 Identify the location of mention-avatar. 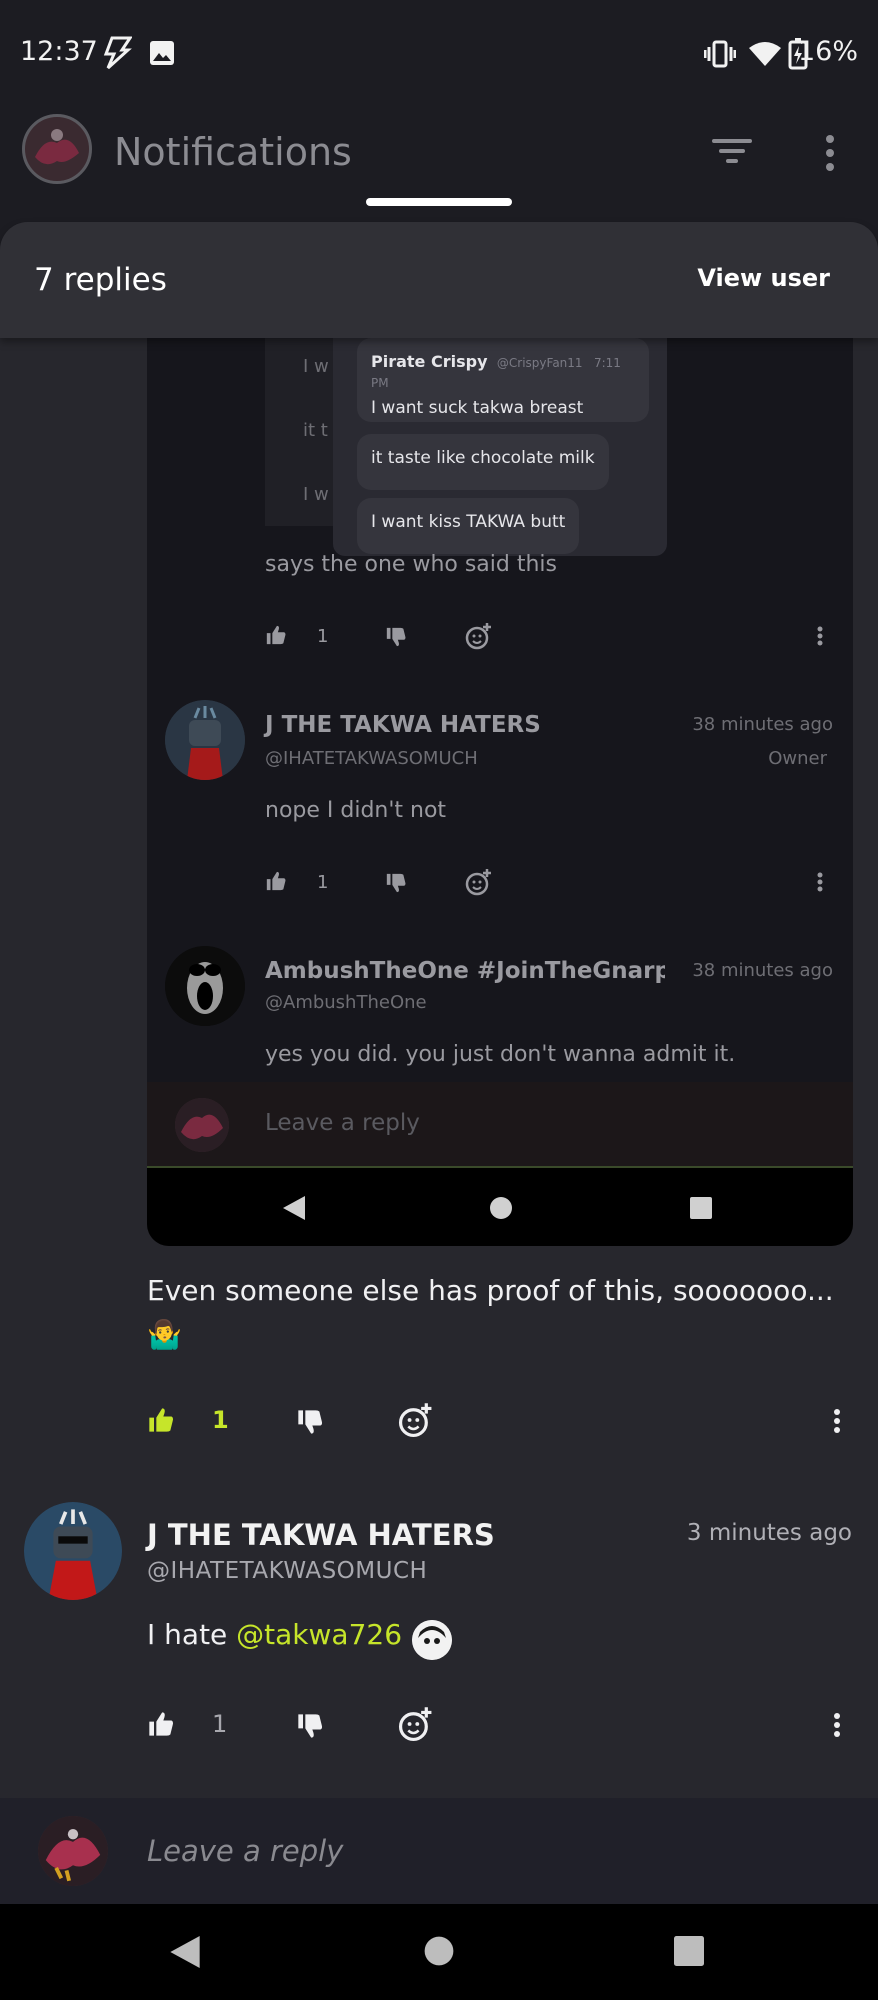
(432, 1640).